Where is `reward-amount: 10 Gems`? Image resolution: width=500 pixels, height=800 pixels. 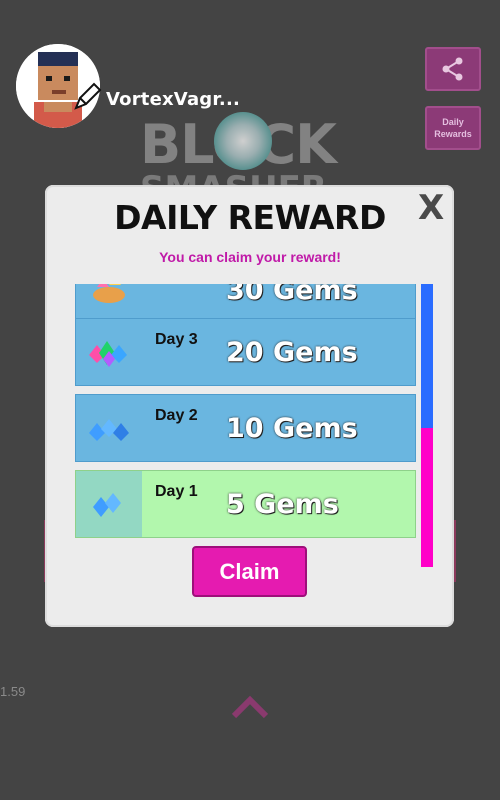 reward-amount: 10 Gems is located at coordinates (292, 428).